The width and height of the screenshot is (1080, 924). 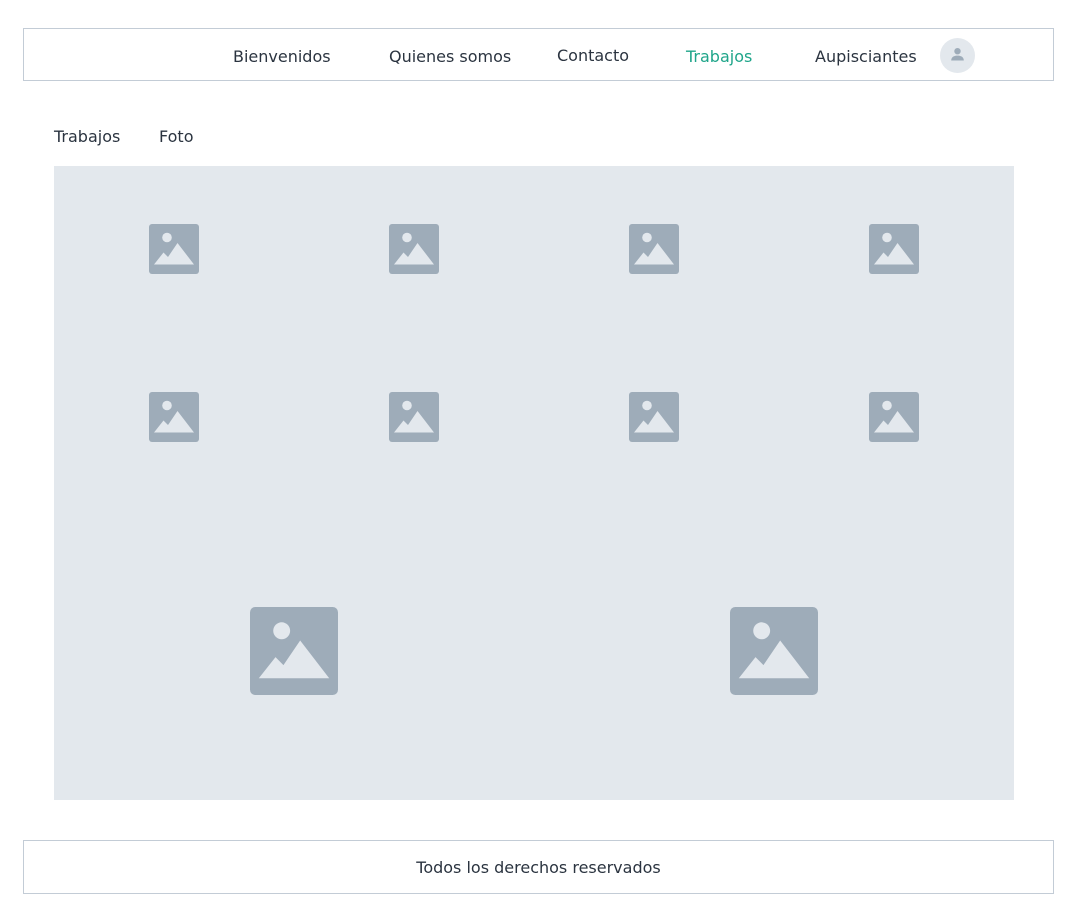 What do you see at coordinates (719, 55) in the screenshot?
I see `nav-item-trabajos: Trabajos` at bounding box center [719, 55].